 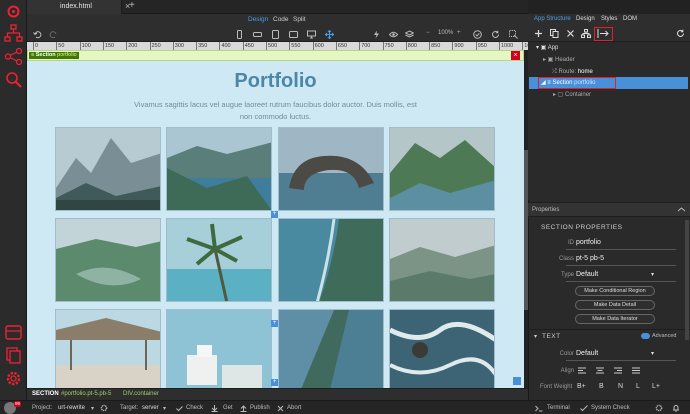 I want to click on tab-dom: DOM, so click(x=630, y=19).